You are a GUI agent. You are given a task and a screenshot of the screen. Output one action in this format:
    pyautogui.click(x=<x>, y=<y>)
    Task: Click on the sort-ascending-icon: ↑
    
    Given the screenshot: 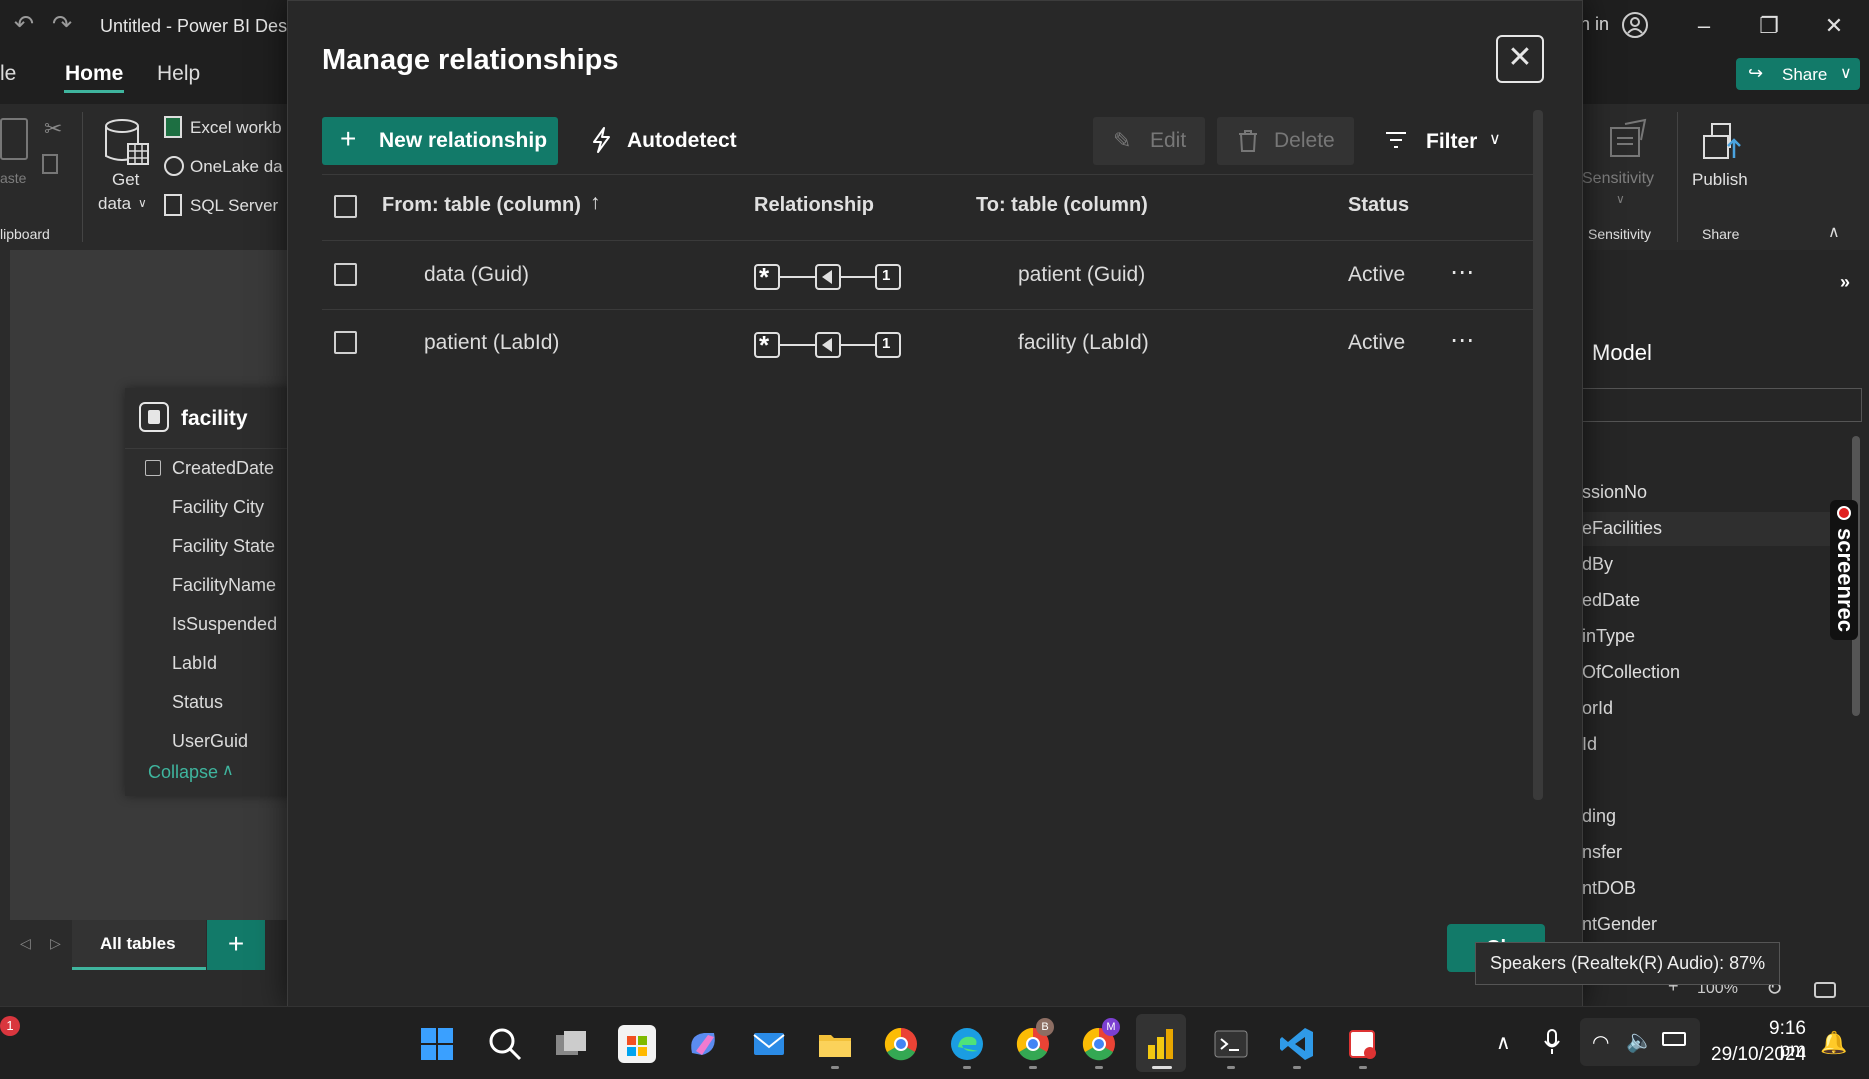 What is the action you would take?
    pyautogui.click(x=595, y=203)
    